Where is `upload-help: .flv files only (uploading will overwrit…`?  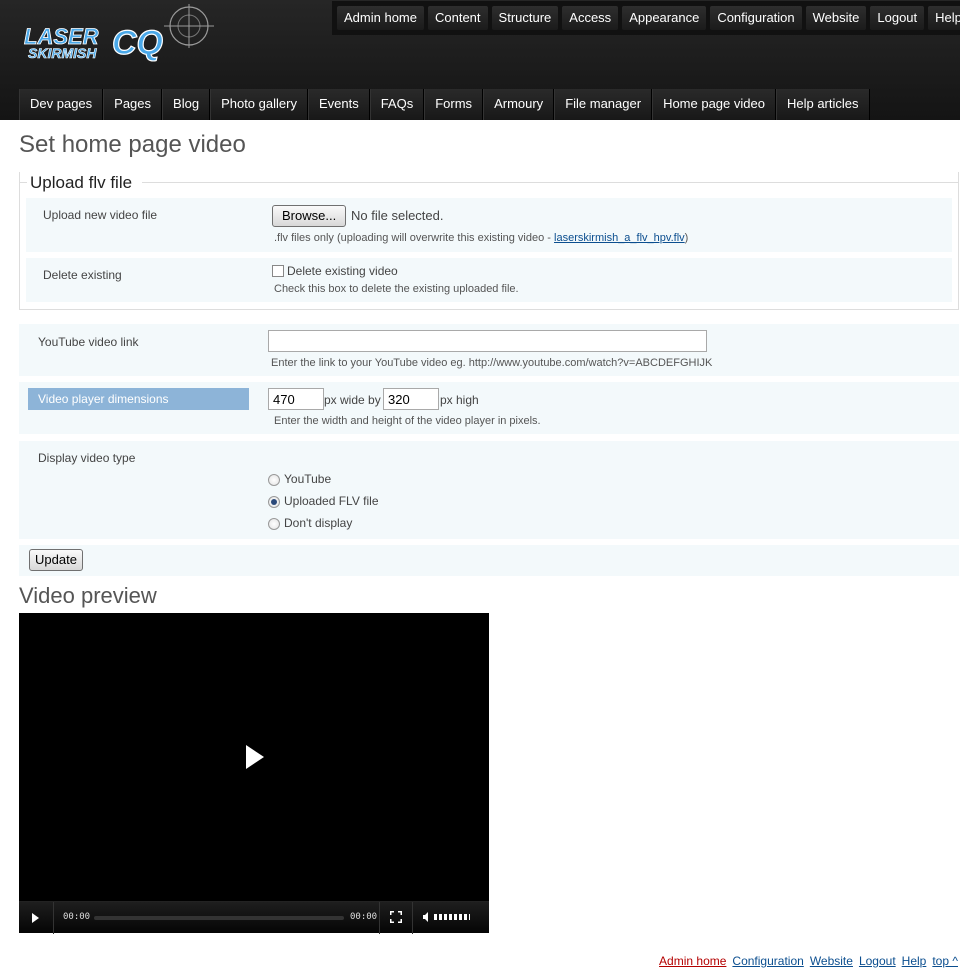
upload-help: .flv files only (uploading will overwrit… is located at coordinates (481, 238).